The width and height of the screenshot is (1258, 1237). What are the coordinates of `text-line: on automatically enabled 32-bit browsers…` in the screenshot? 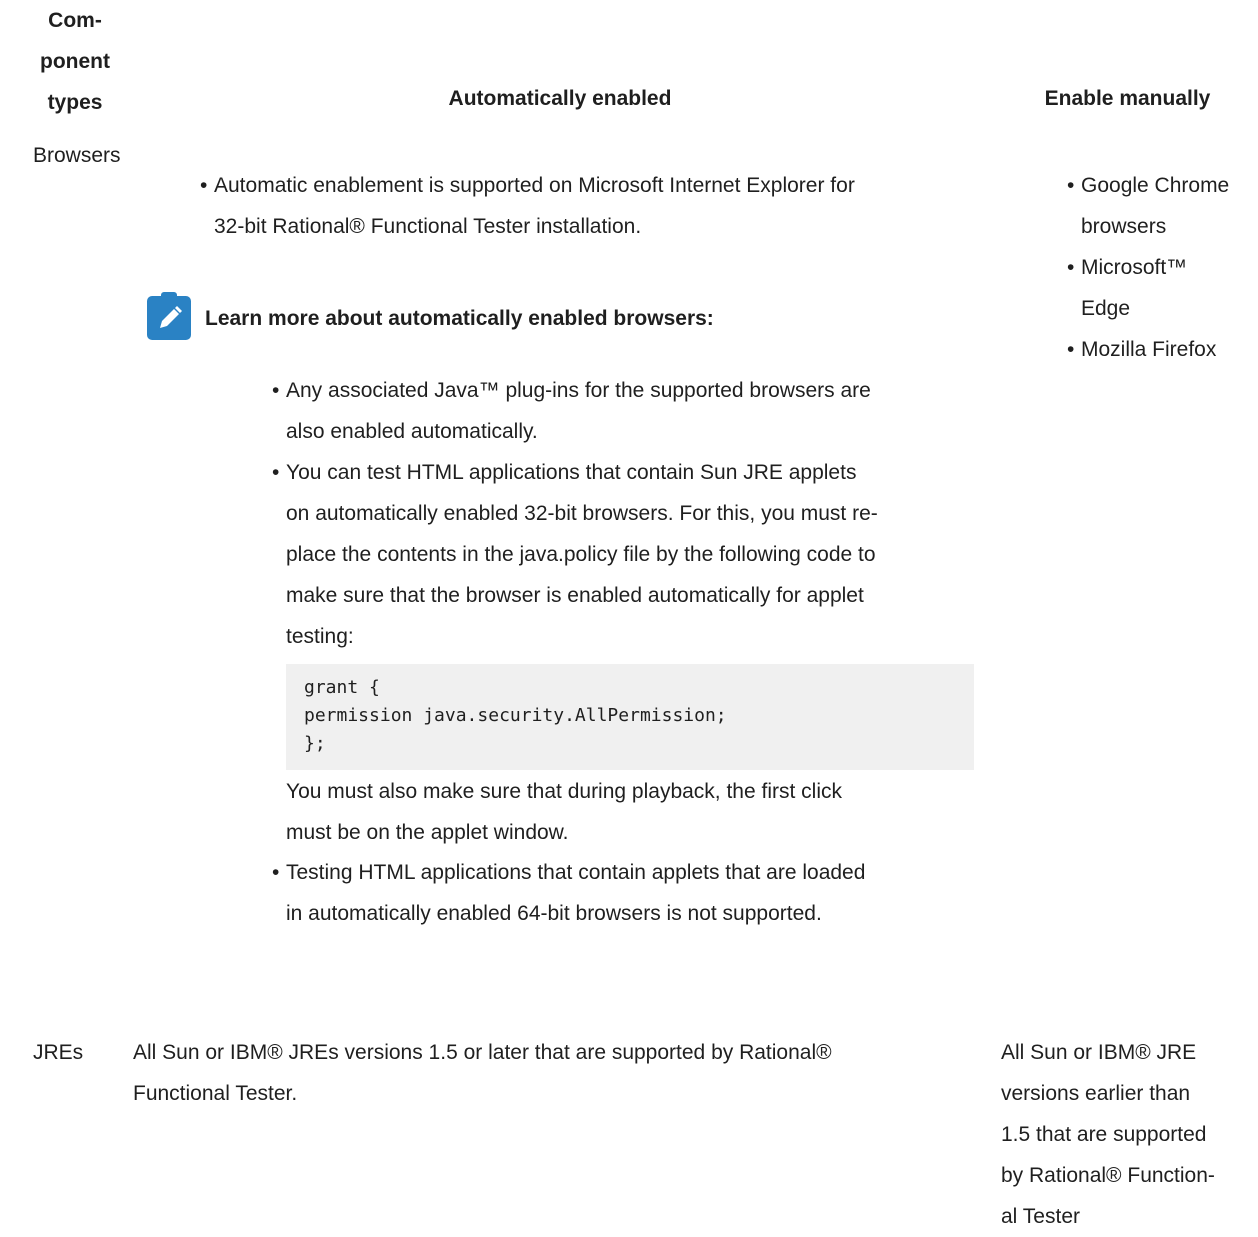 It's located at (582, 513).